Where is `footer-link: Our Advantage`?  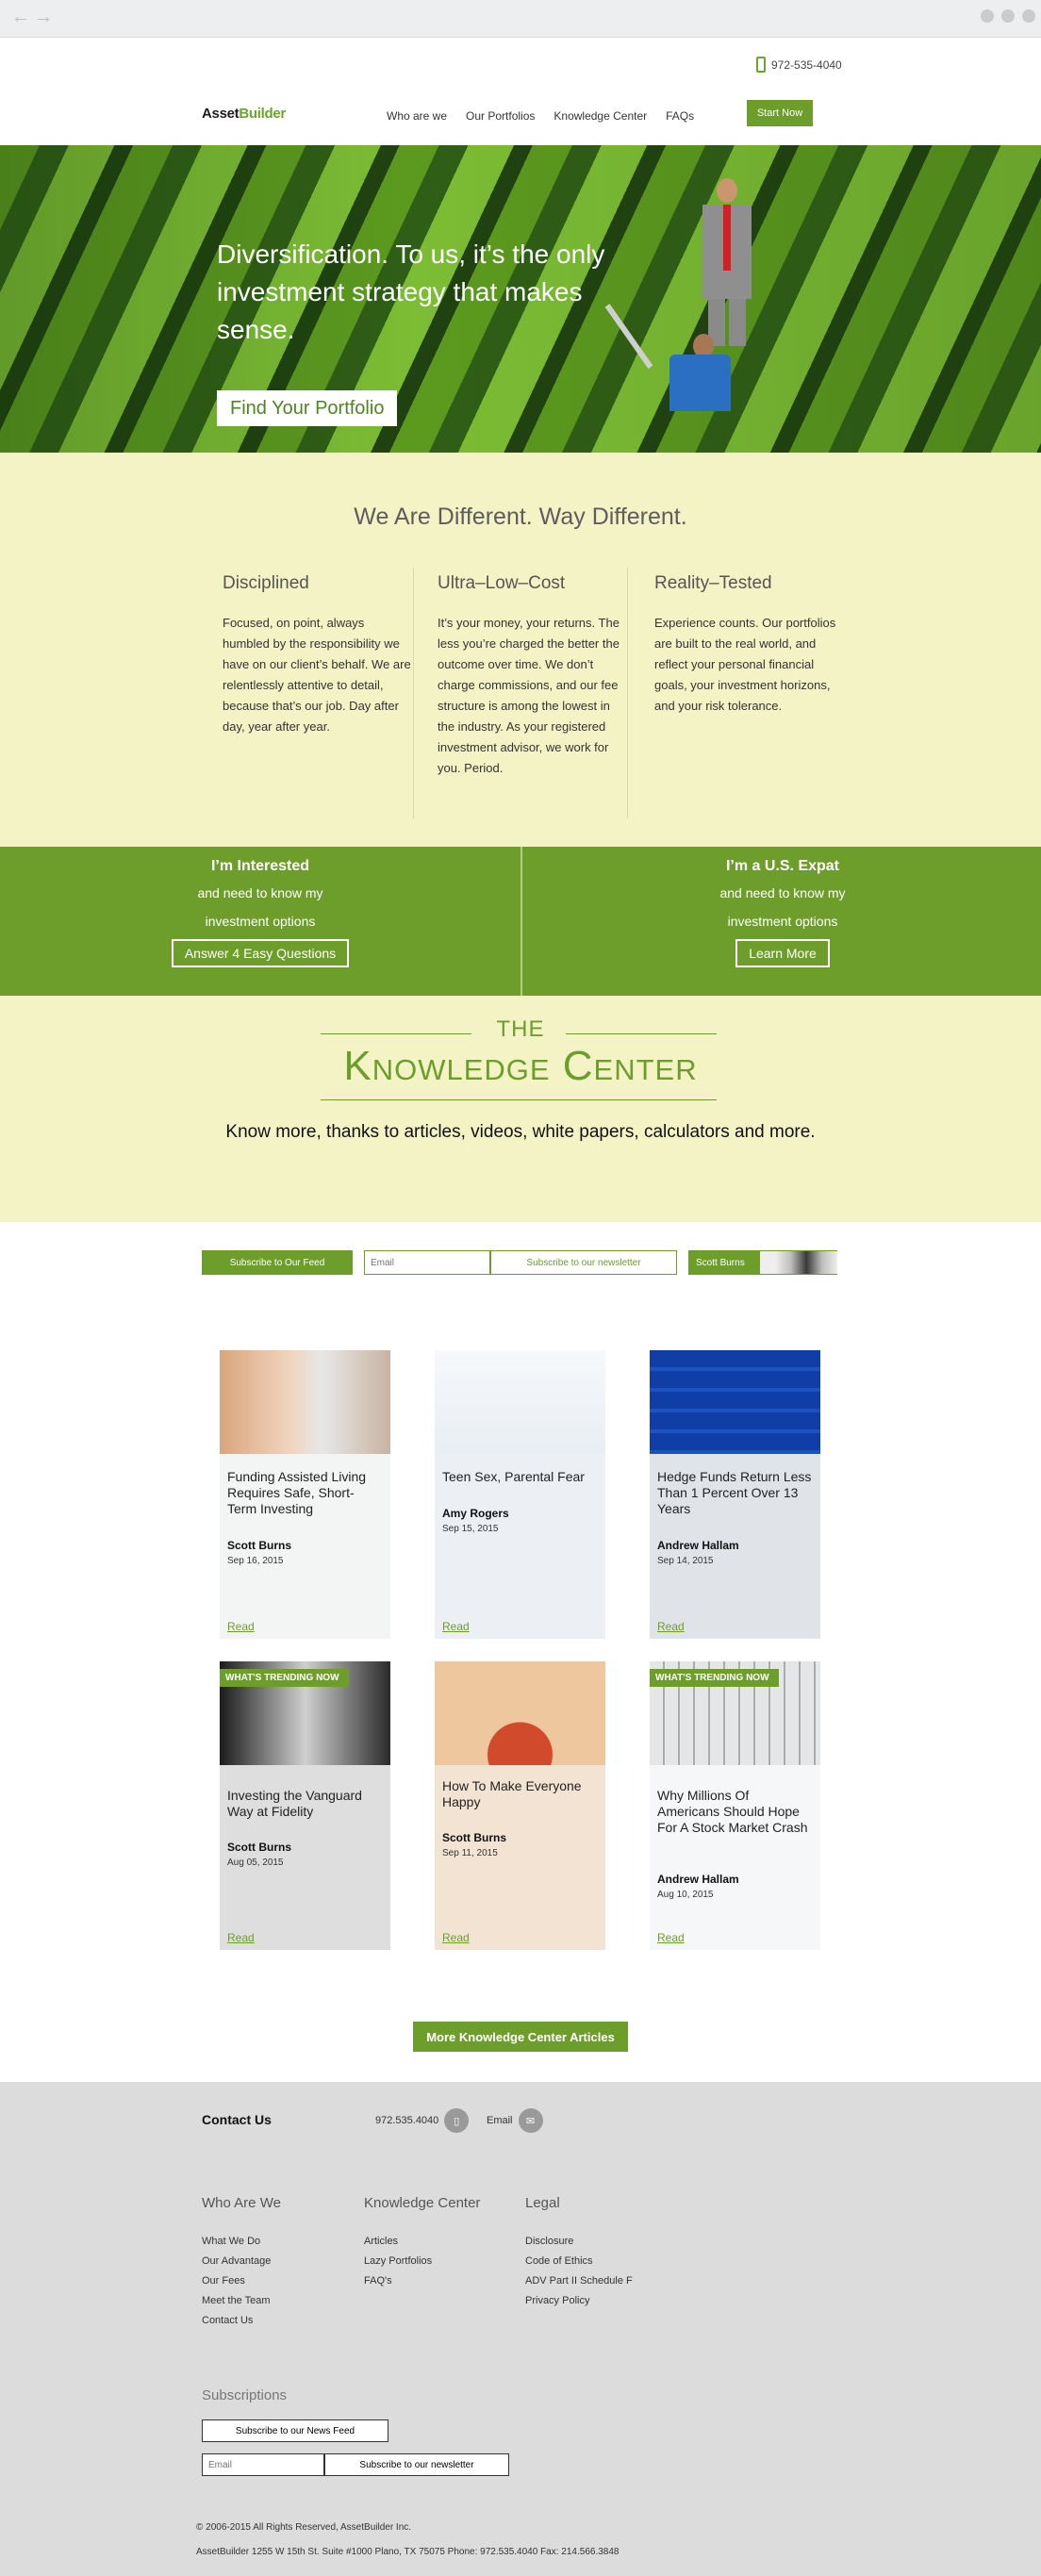 footer-link: Our Advantage is located at coordinates (241, 2261).